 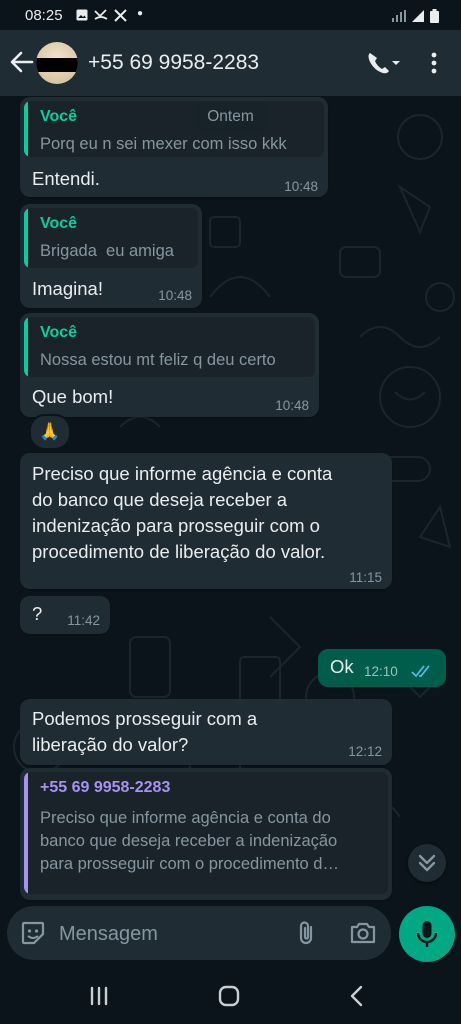 What do you see at coordinates (365, 577) in the screenshot?
I see `message-time: 11:15` at bounding box center [365, 577].